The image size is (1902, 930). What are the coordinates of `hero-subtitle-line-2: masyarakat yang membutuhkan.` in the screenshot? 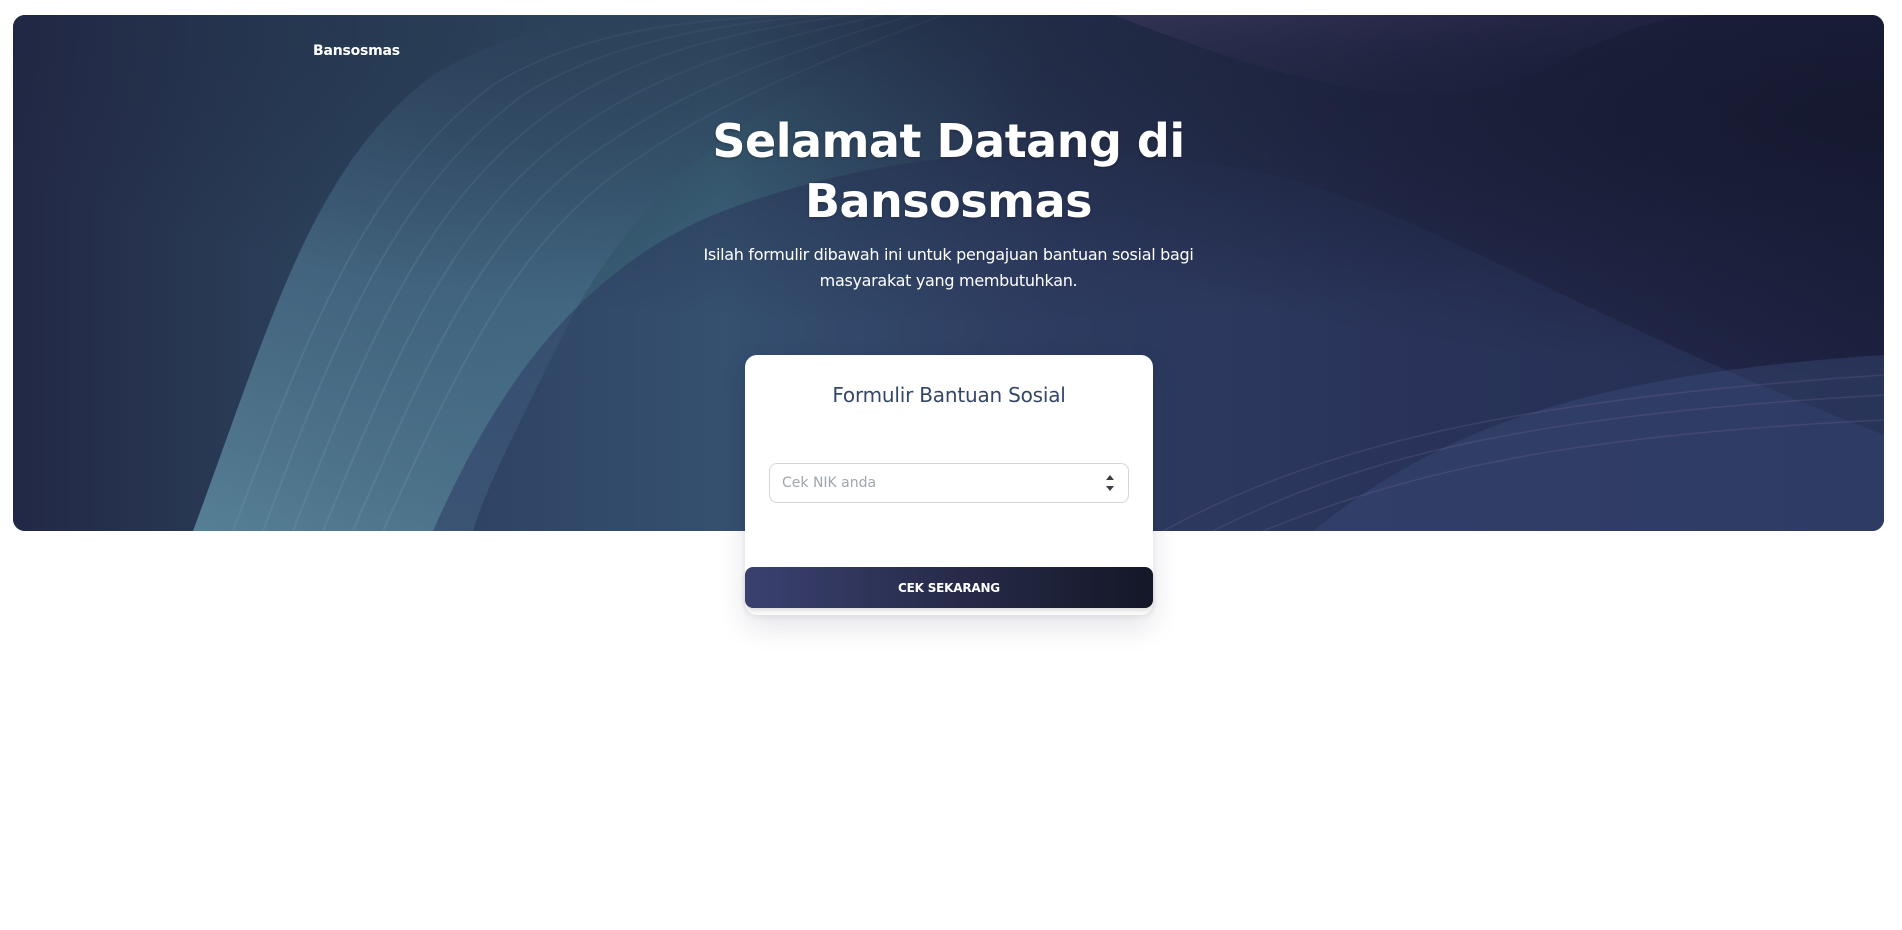 It's located at (948, 280).